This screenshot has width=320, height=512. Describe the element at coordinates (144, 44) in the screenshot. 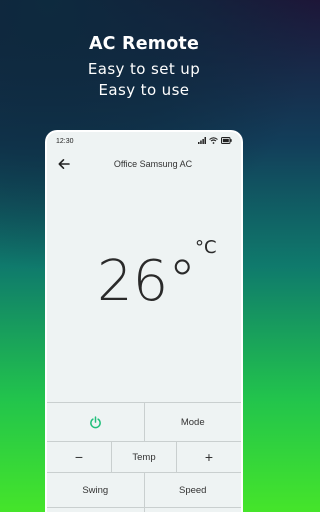

I see `promo-title: AC Remote` at that location.